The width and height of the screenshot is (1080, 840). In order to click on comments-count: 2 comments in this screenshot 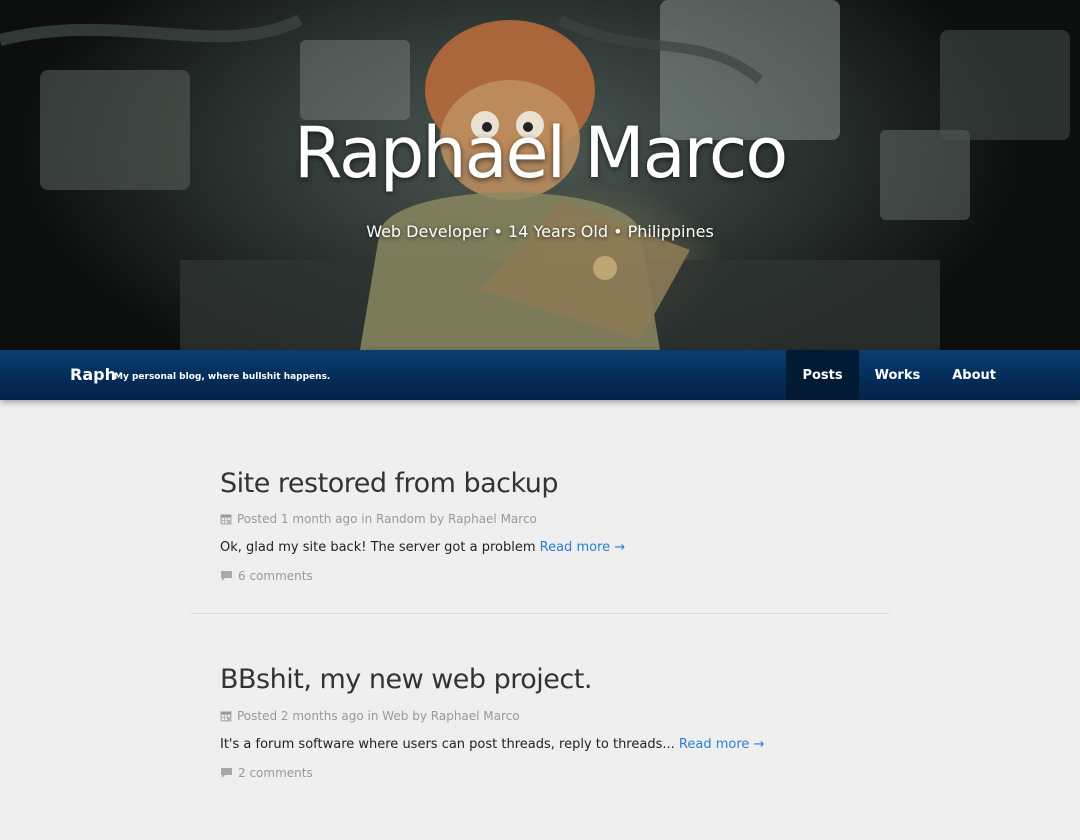, I will do `click(275, 772)`.